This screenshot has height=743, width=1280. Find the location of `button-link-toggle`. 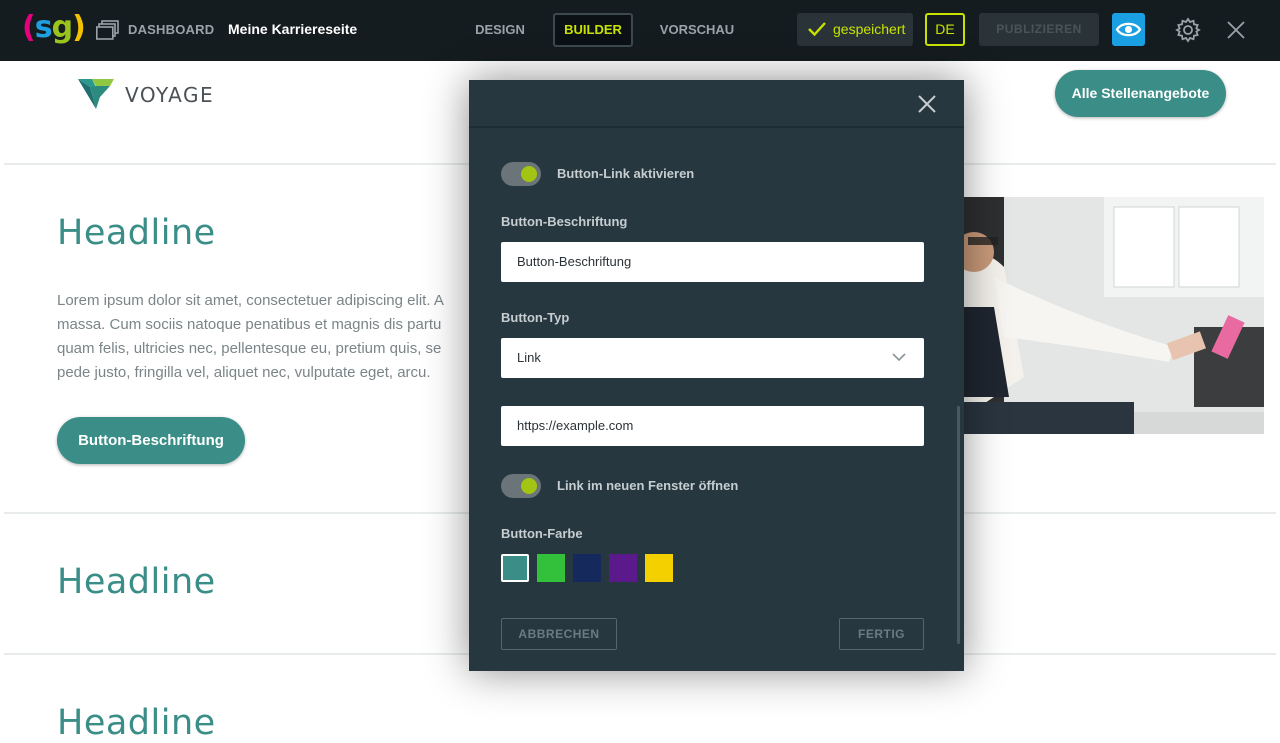

button-link-toggle is located at coordinates (521, 174).